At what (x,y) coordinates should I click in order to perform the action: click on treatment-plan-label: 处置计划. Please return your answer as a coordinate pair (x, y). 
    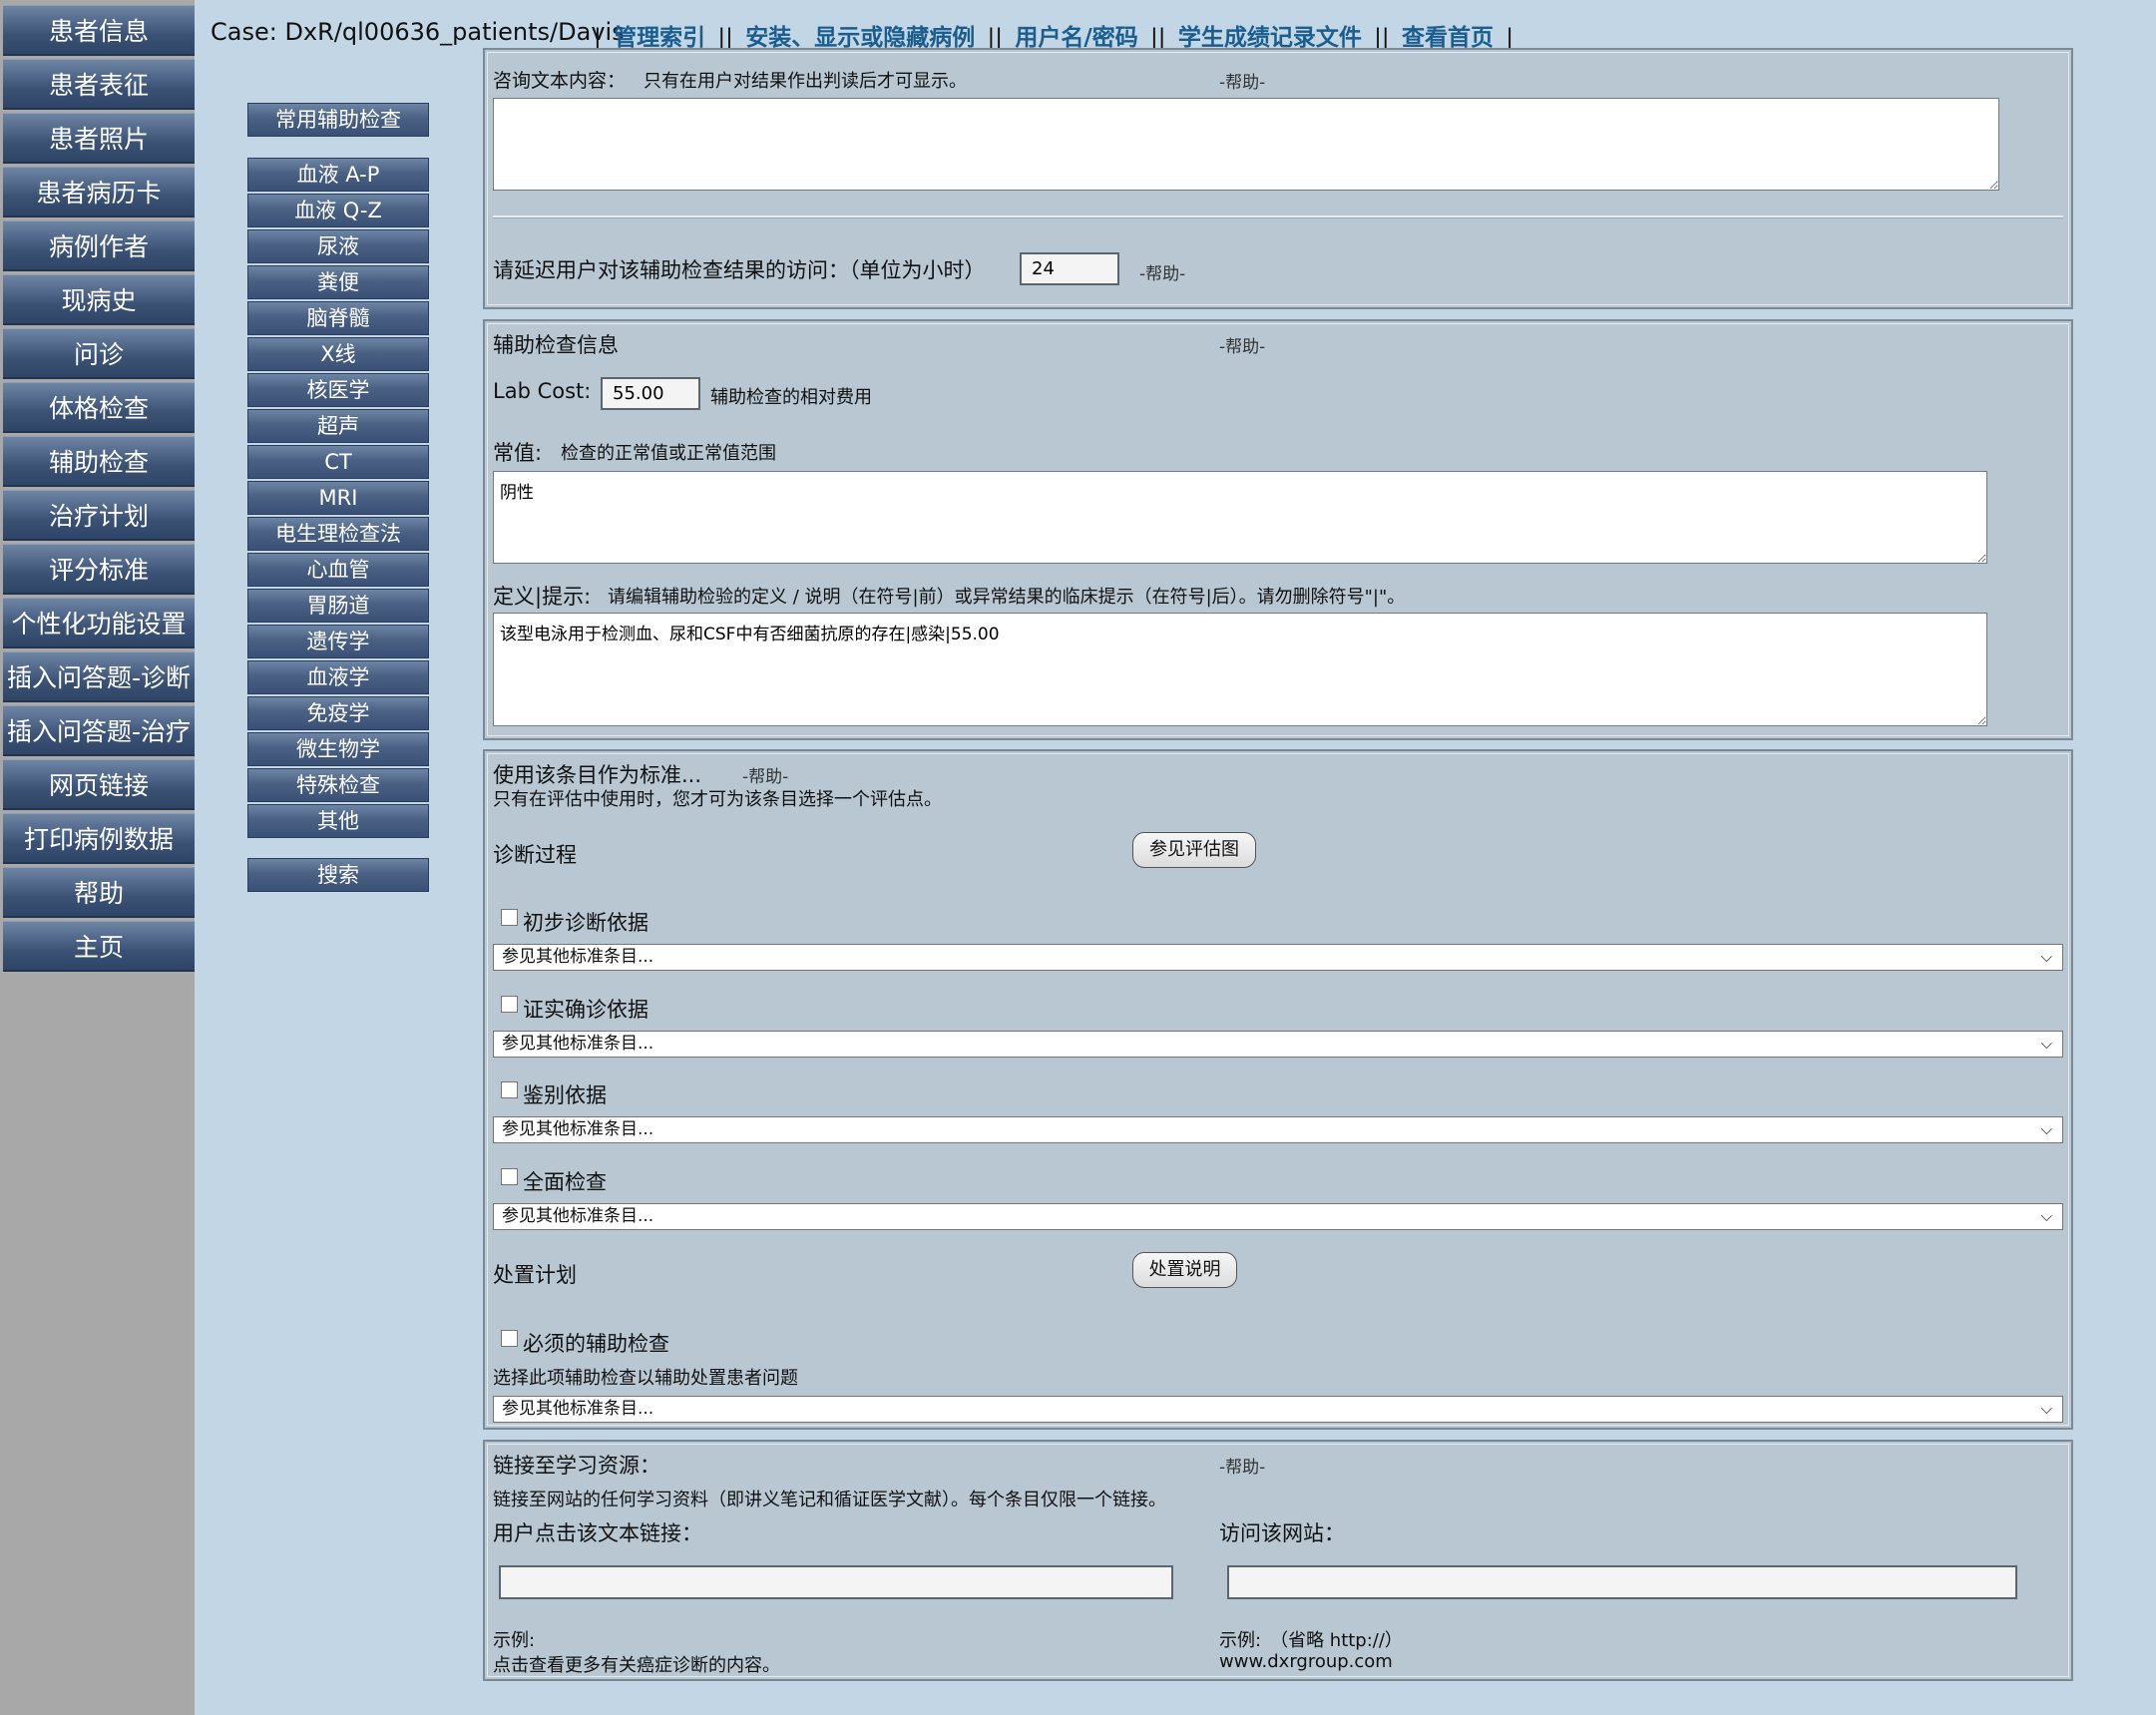
    Looking at the image, I should click on (535, 1275).